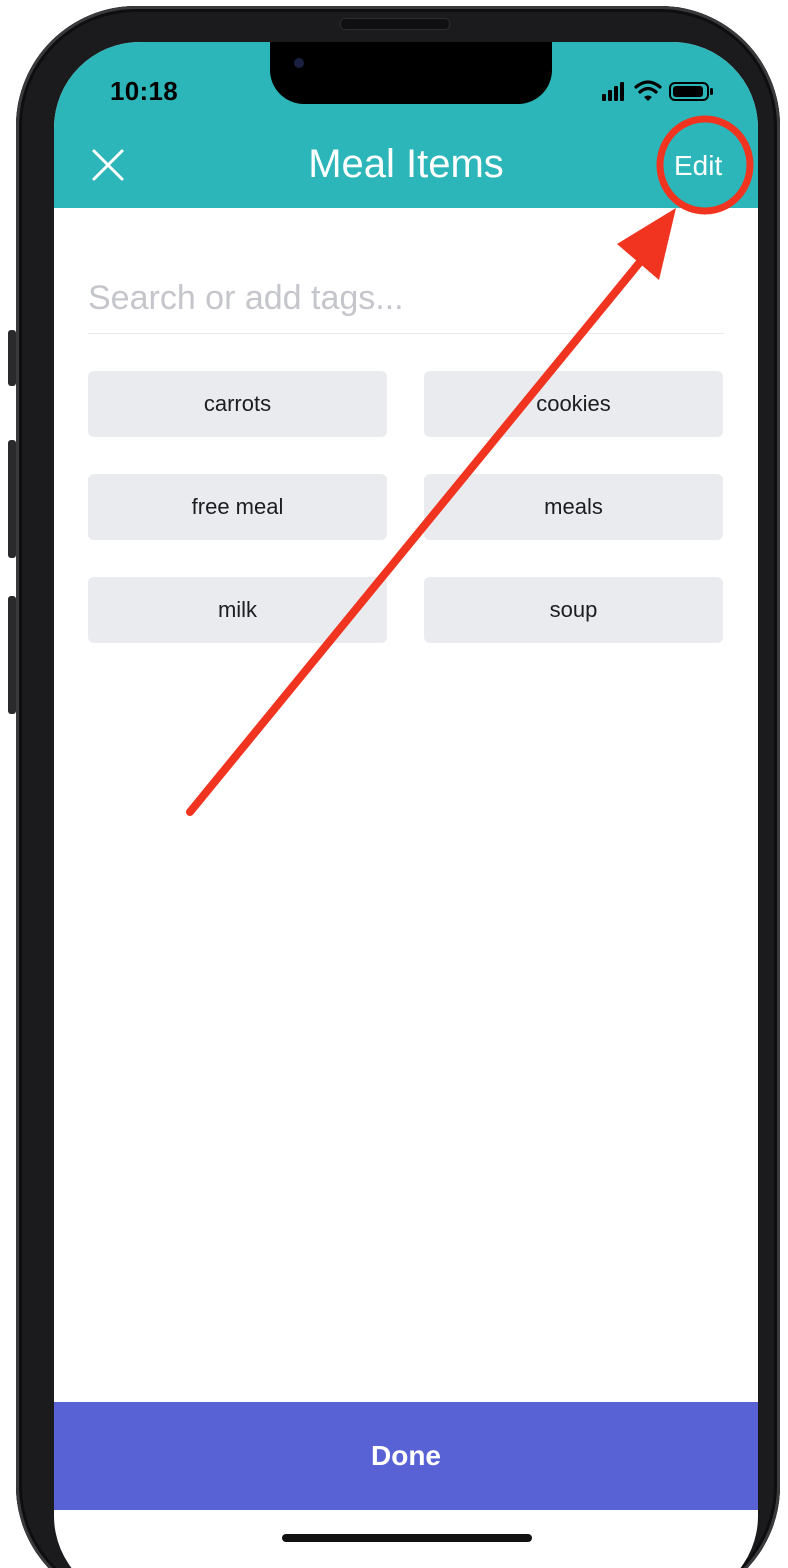 This screenshot has height=1568, width=788. I want to click on edit-button: Edit, so click(698, 166).